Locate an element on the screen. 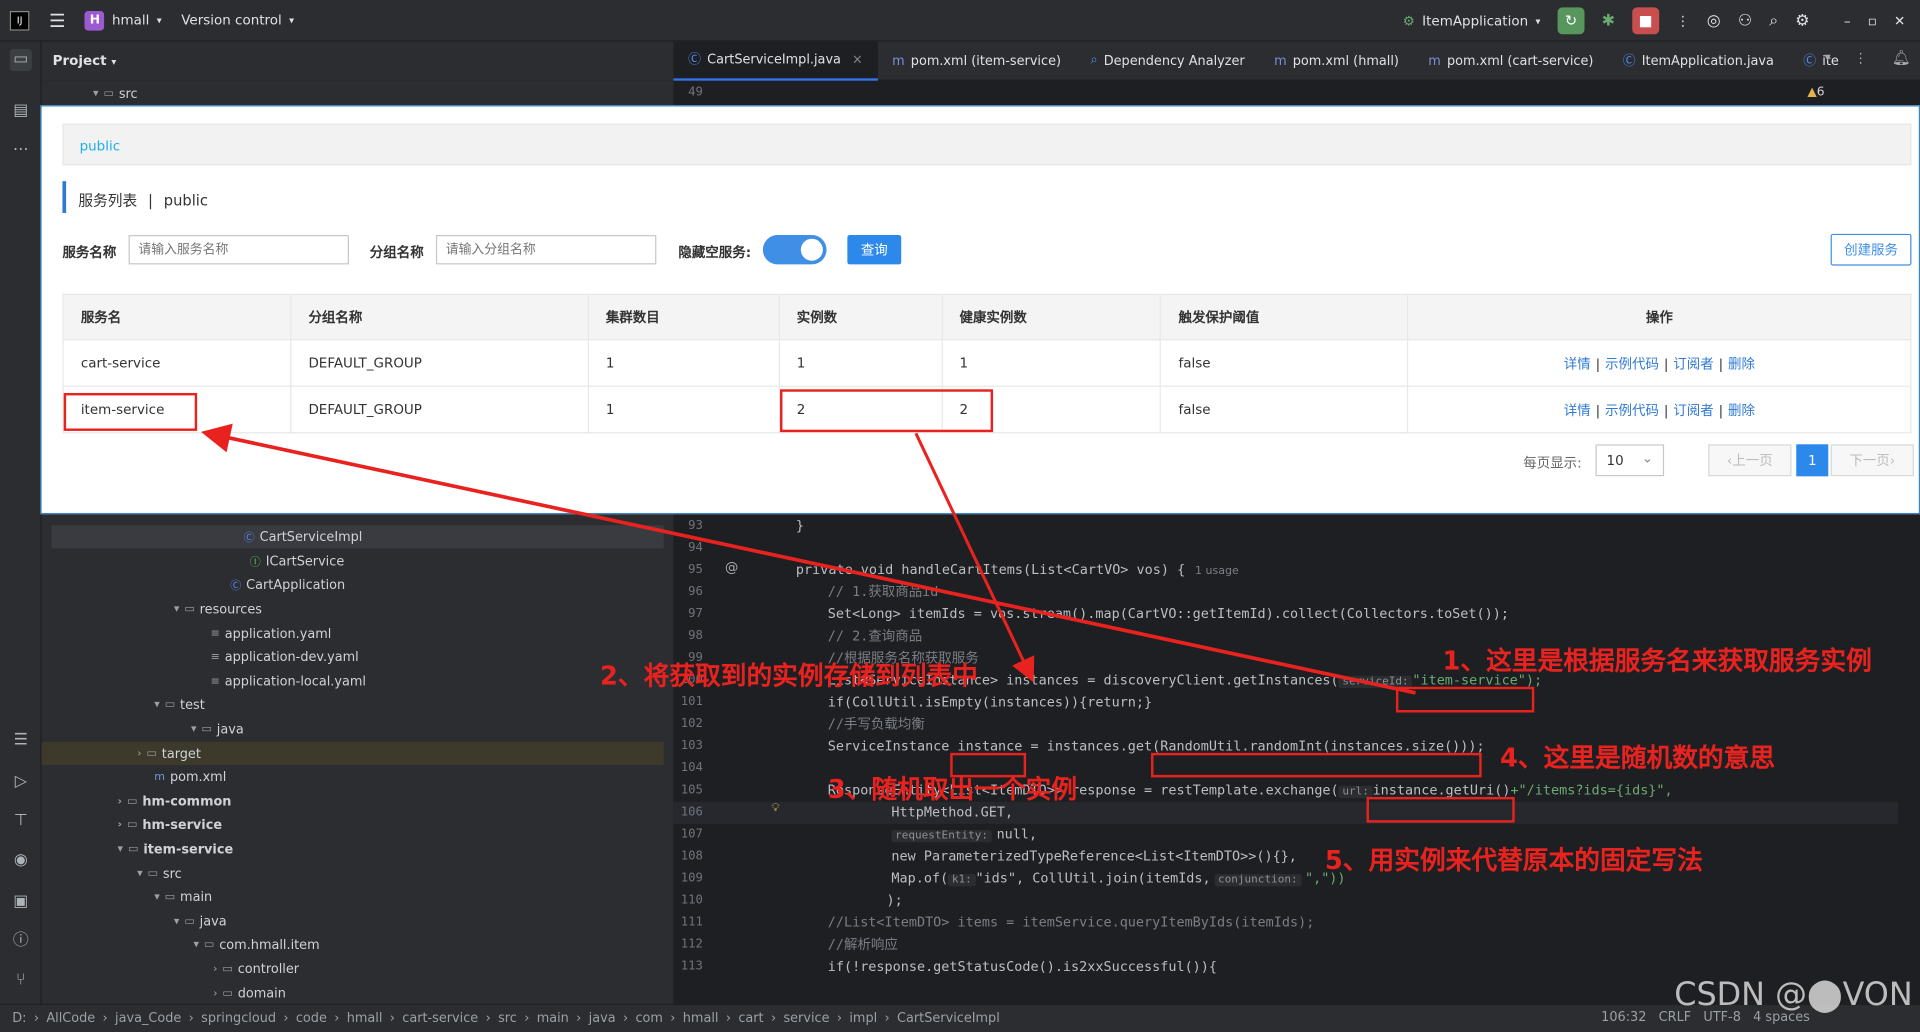  annotation-5: 5、用实例来代替原本的固定写法 is located at coordinates (1513, 860).